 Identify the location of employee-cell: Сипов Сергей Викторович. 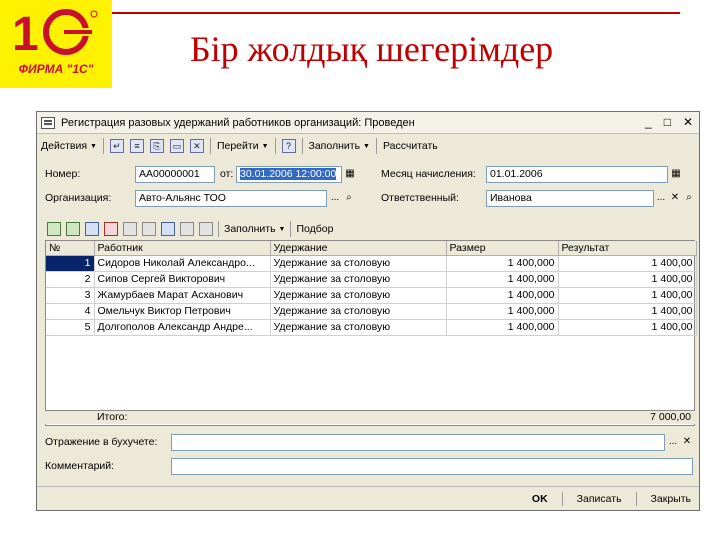
(182, 279).